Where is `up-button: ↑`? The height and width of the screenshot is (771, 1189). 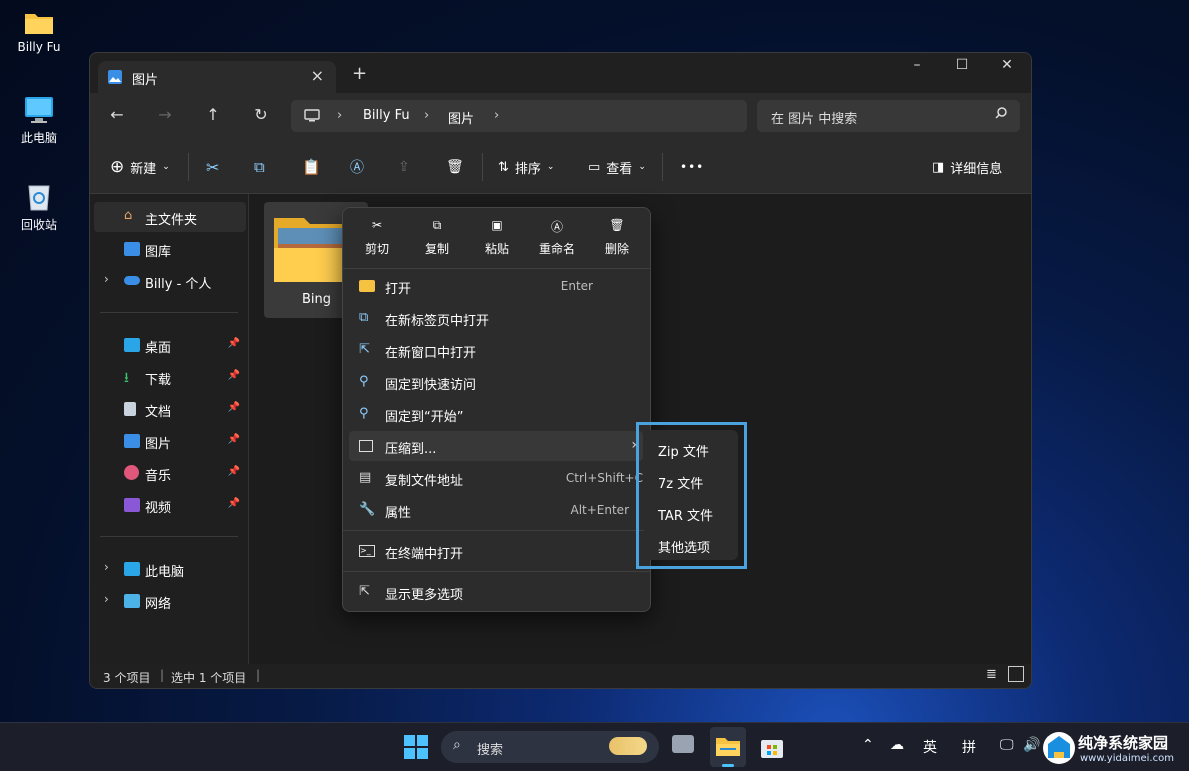
up-button: ↑ is located at coordinates (213, 117).